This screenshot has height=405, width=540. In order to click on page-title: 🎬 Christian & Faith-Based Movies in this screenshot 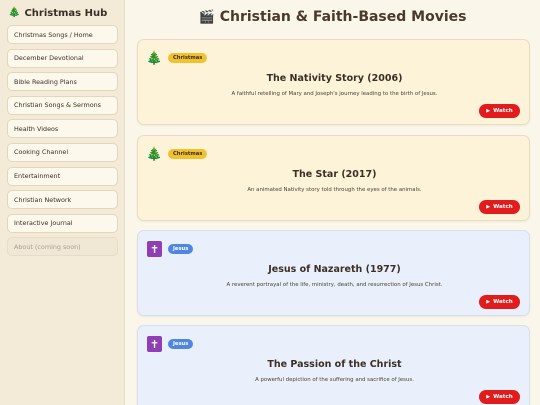, I will do `click(332, 17)`.